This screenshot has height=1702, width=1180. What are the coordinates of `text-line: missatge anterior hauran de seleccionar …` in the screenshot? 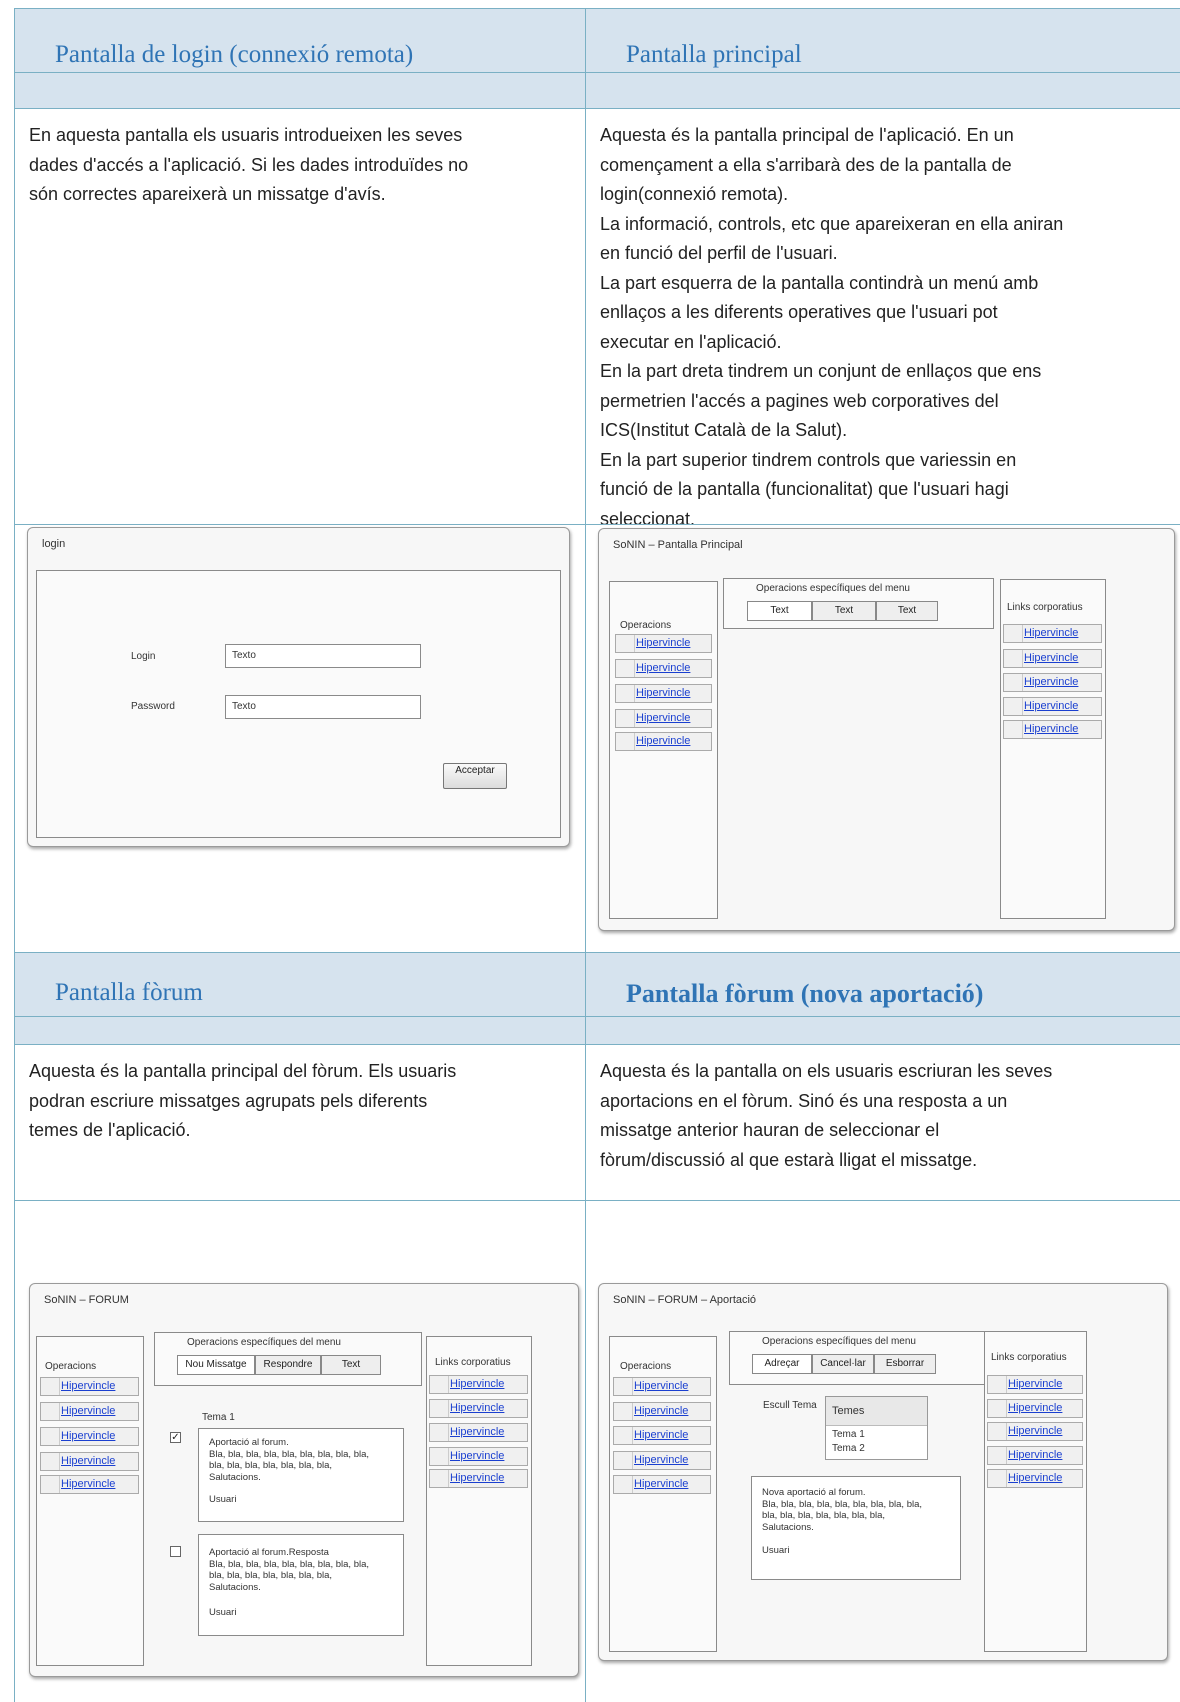 It's located at (770, 1130).